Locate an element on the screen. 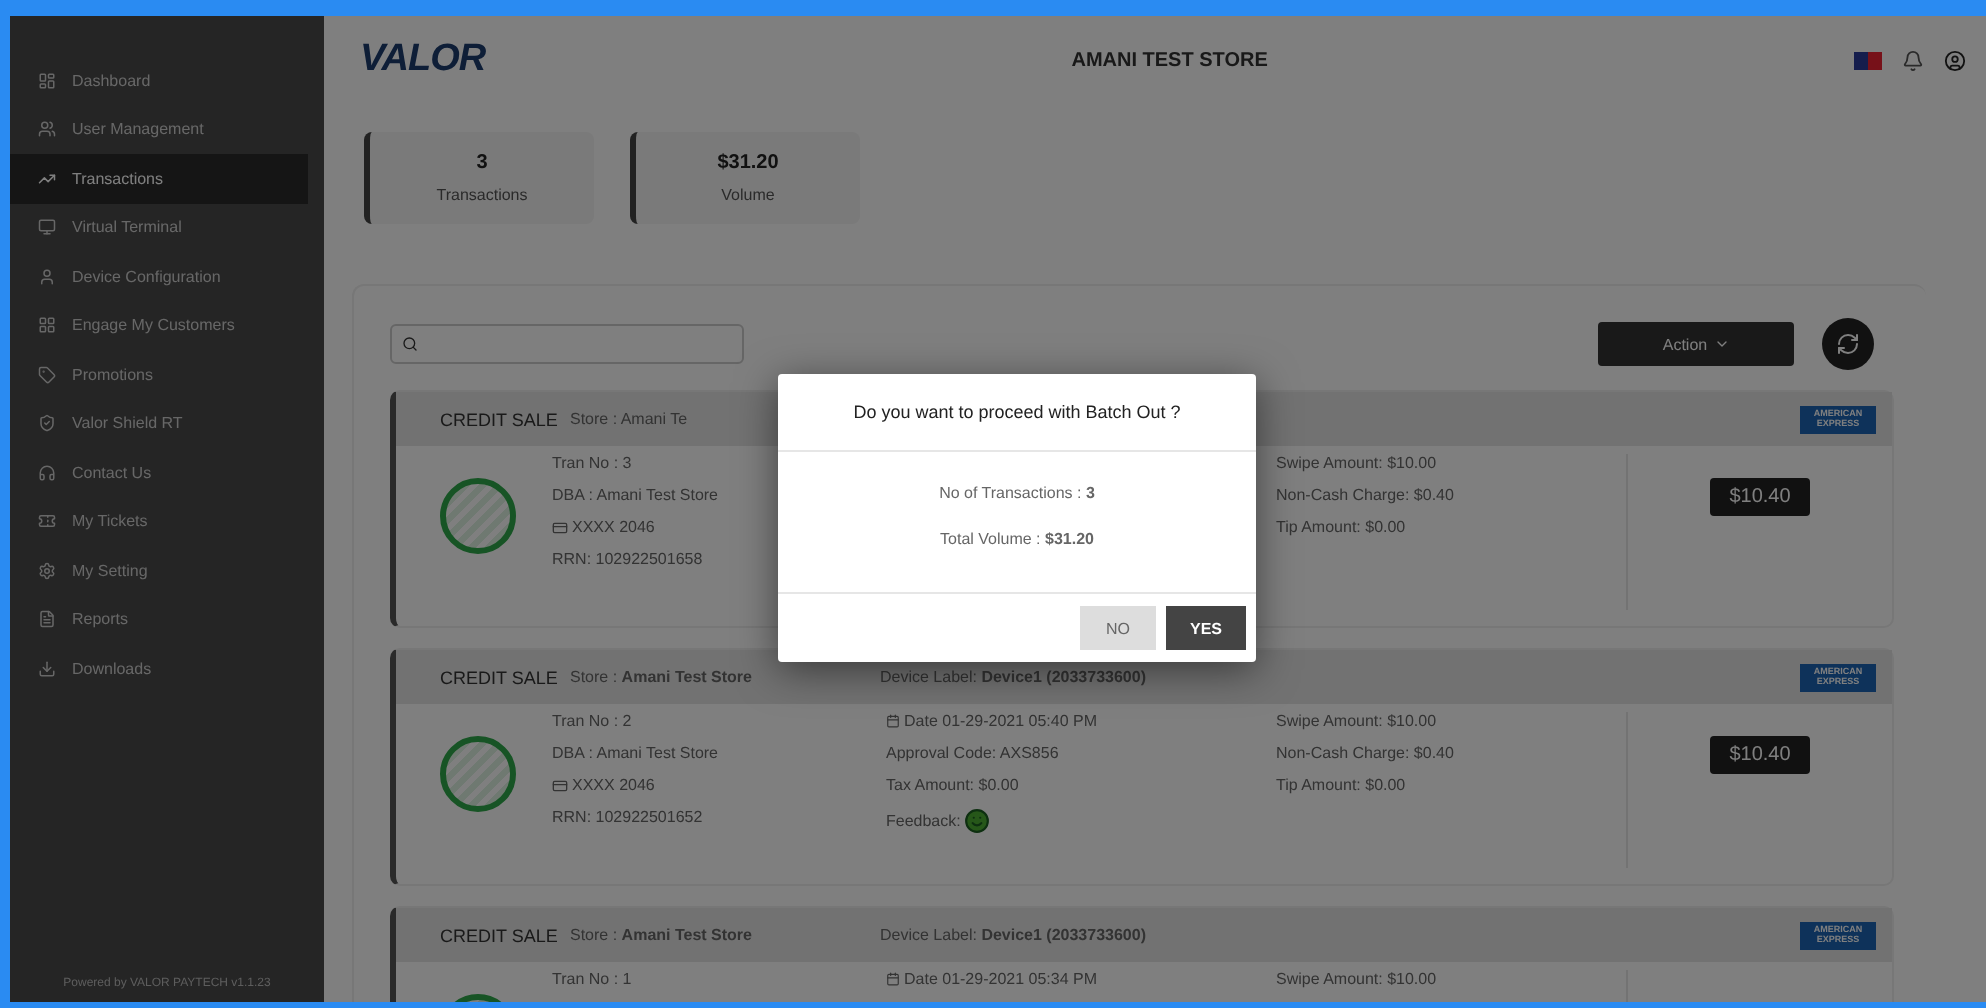 This screenshot has width=1986, height=1008. rrn: RRN: 102922501658 is located at coordinates (628, 559).